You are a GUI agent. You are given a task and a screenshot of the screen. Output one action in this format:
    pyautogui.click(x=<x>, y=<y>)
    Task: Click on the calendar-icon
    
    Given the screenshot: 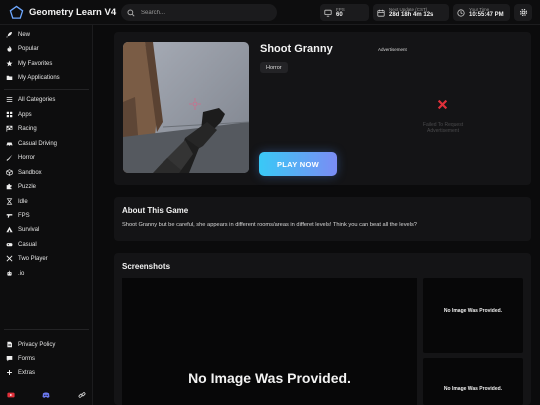 What is the action you would take?
    pyautogui.click(x=381, y=13)
    